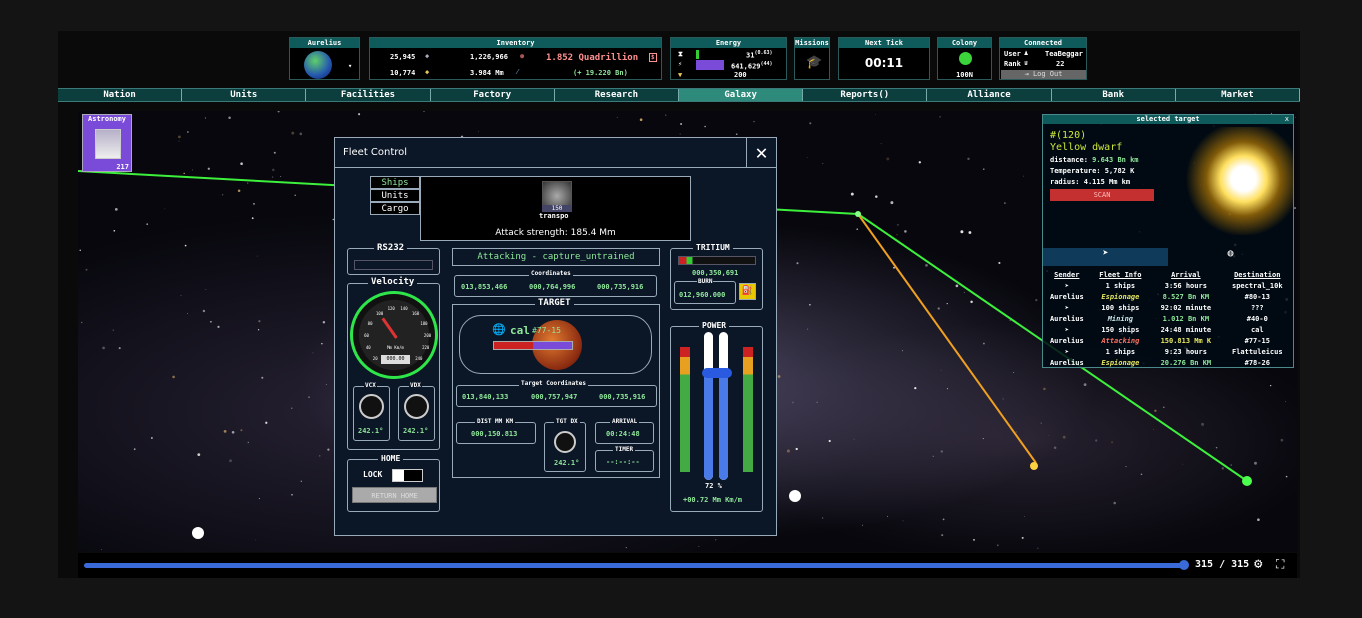  Describe the element at coordinates (1043, 74) in the screenshot. I see `logout-button: ⇥ Log Out` at that location.